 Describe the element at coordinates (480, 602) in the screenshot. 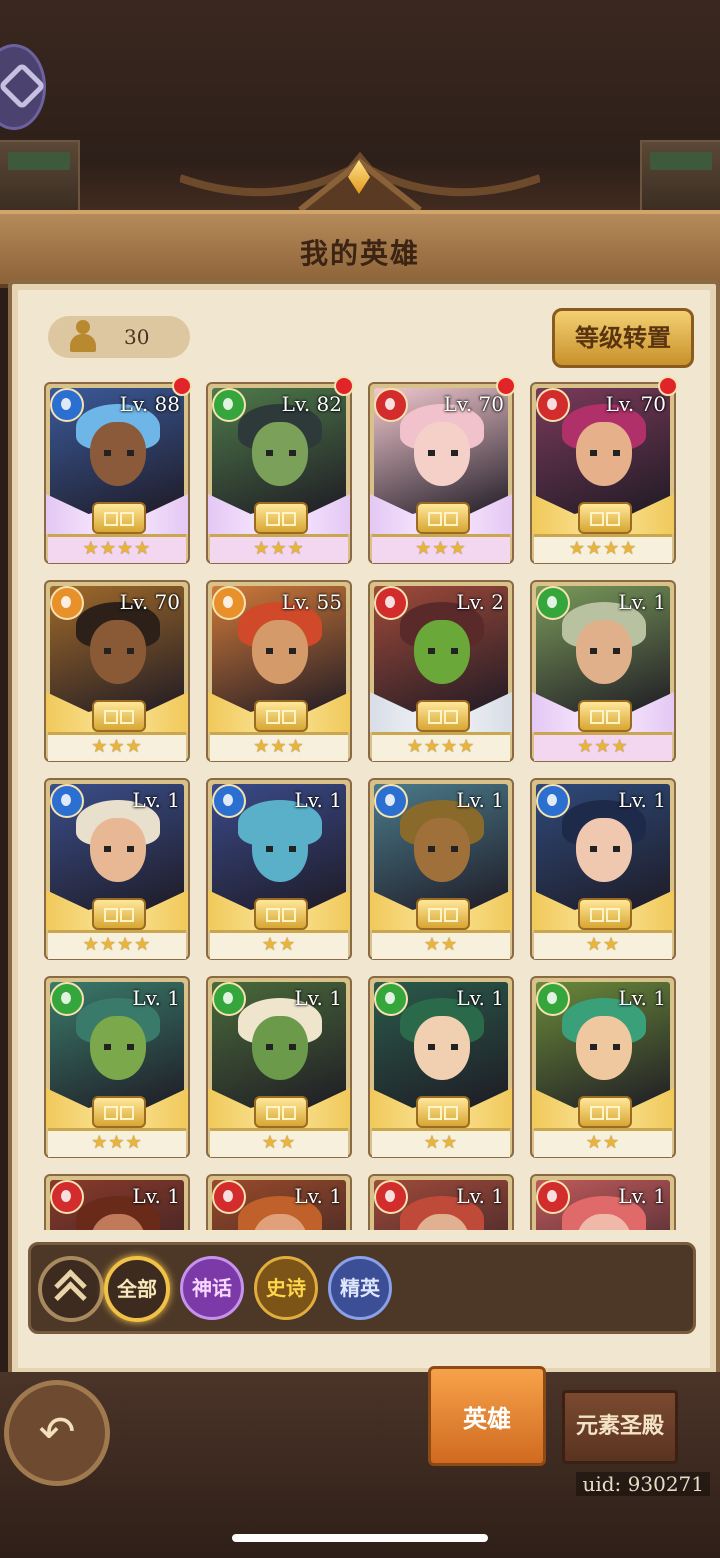

I see `hero-level: Lv. 2` at that location.